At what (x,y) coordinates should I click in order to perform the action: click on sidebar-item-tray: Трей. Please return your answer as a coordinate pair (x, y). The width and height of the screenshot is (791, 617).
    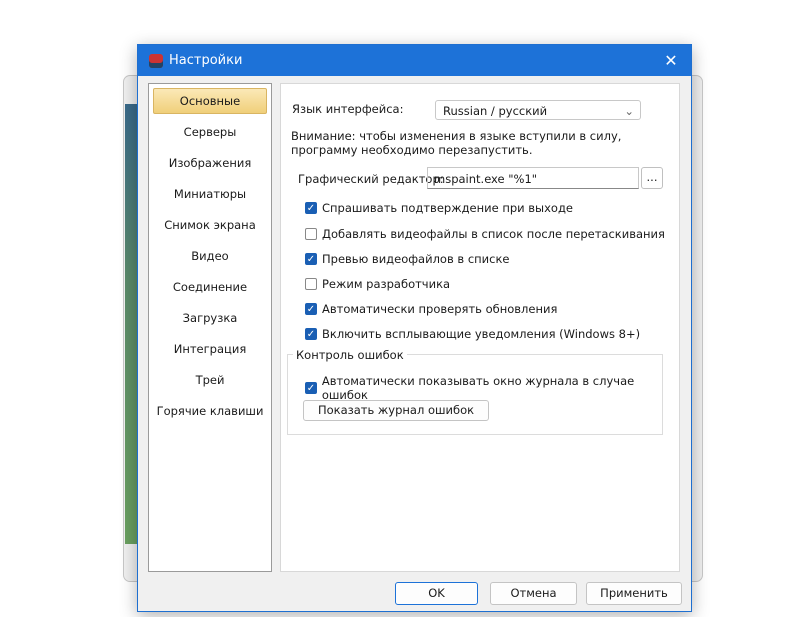
    Looking at the image, I should click on (210, 380).